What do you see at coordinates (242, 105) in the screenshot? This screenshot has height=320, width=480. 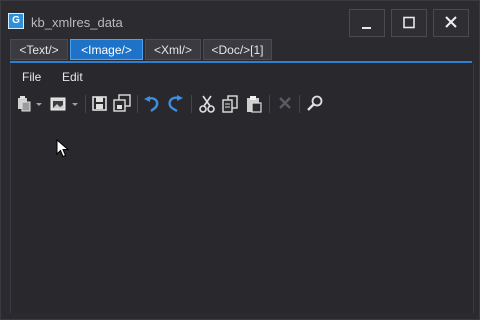 I see `toolbar` at bounding box center [242, 105].